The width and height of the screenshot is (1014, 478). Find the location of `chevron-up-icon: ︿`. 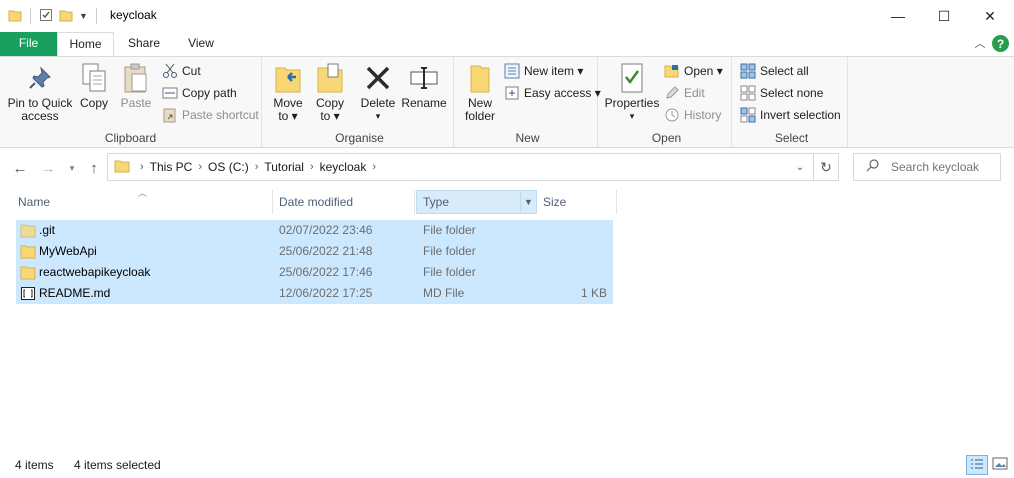

chevron-up-icon: ︿ is located at coordinates (980, 44).